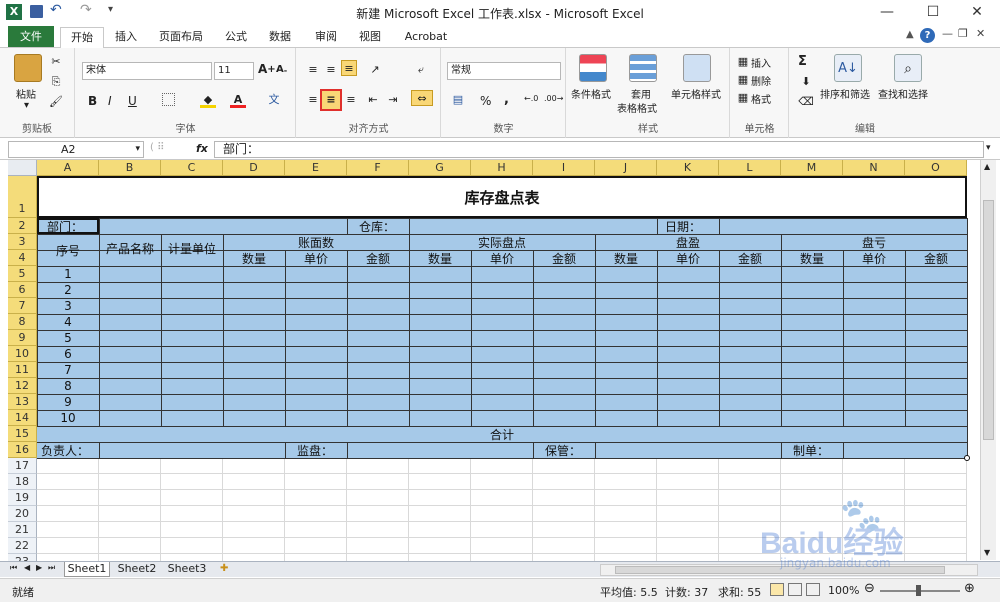 This screenshot has height=602, width=1000. Describe the element at coordinates (130, 168) in the screenshot. I see `column-header-B: B` at that location.